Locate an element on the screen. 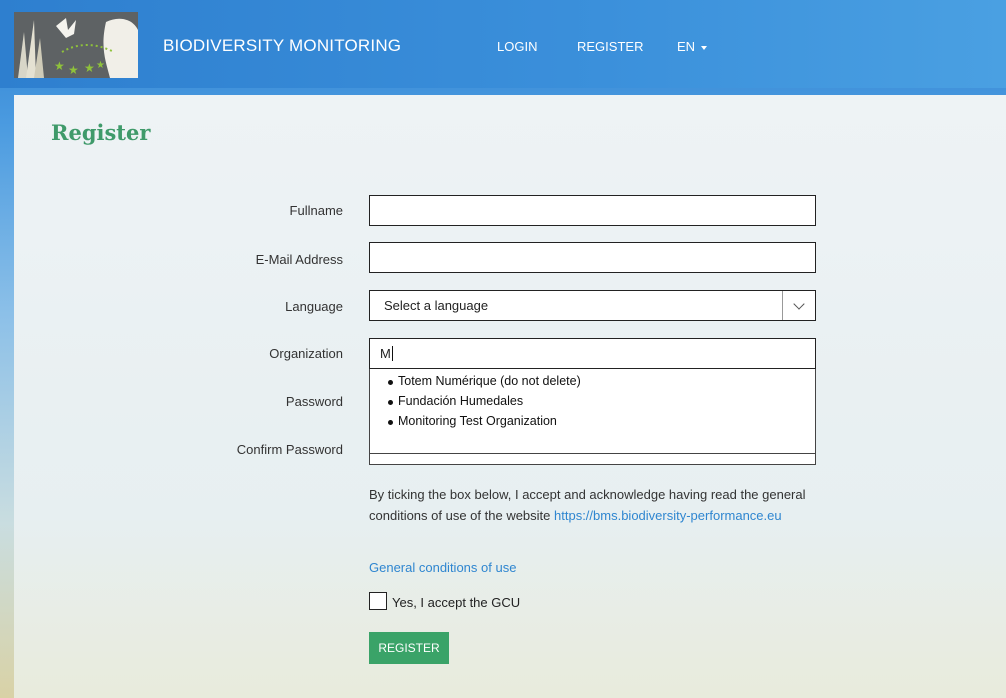  language-menu: EN is located at coordinates (692, 46).